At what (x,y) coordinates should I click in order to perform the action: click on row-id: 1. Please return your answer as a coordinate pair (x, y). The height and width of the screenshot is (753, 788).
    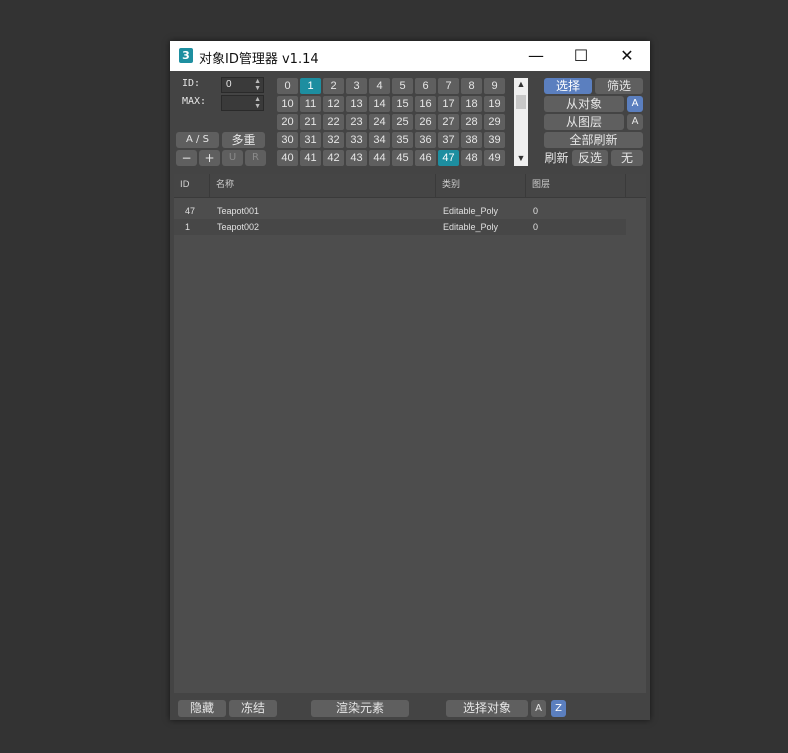
    Looking at the image, I should click on (188, 227).